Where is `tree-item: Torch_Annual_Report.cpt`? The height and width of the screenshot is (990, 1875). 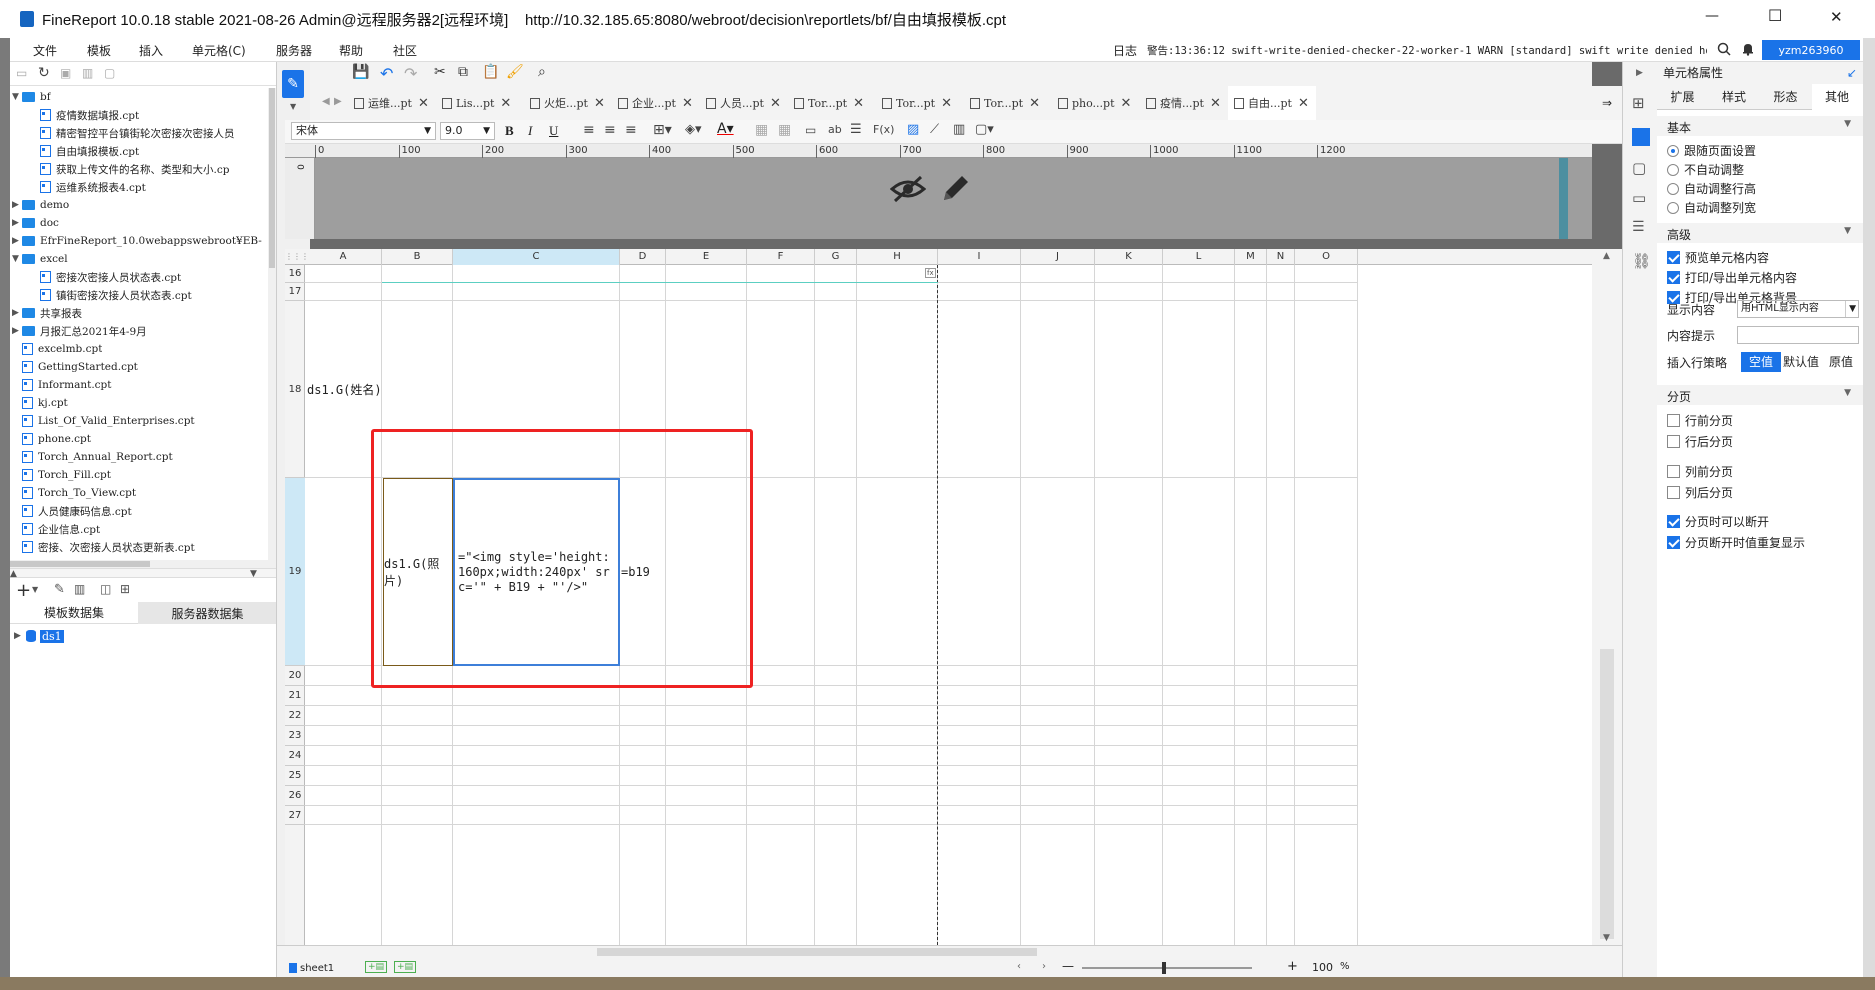
tree-item: Torch_Annual_Report.cpt is located at coordinates (97, 457).